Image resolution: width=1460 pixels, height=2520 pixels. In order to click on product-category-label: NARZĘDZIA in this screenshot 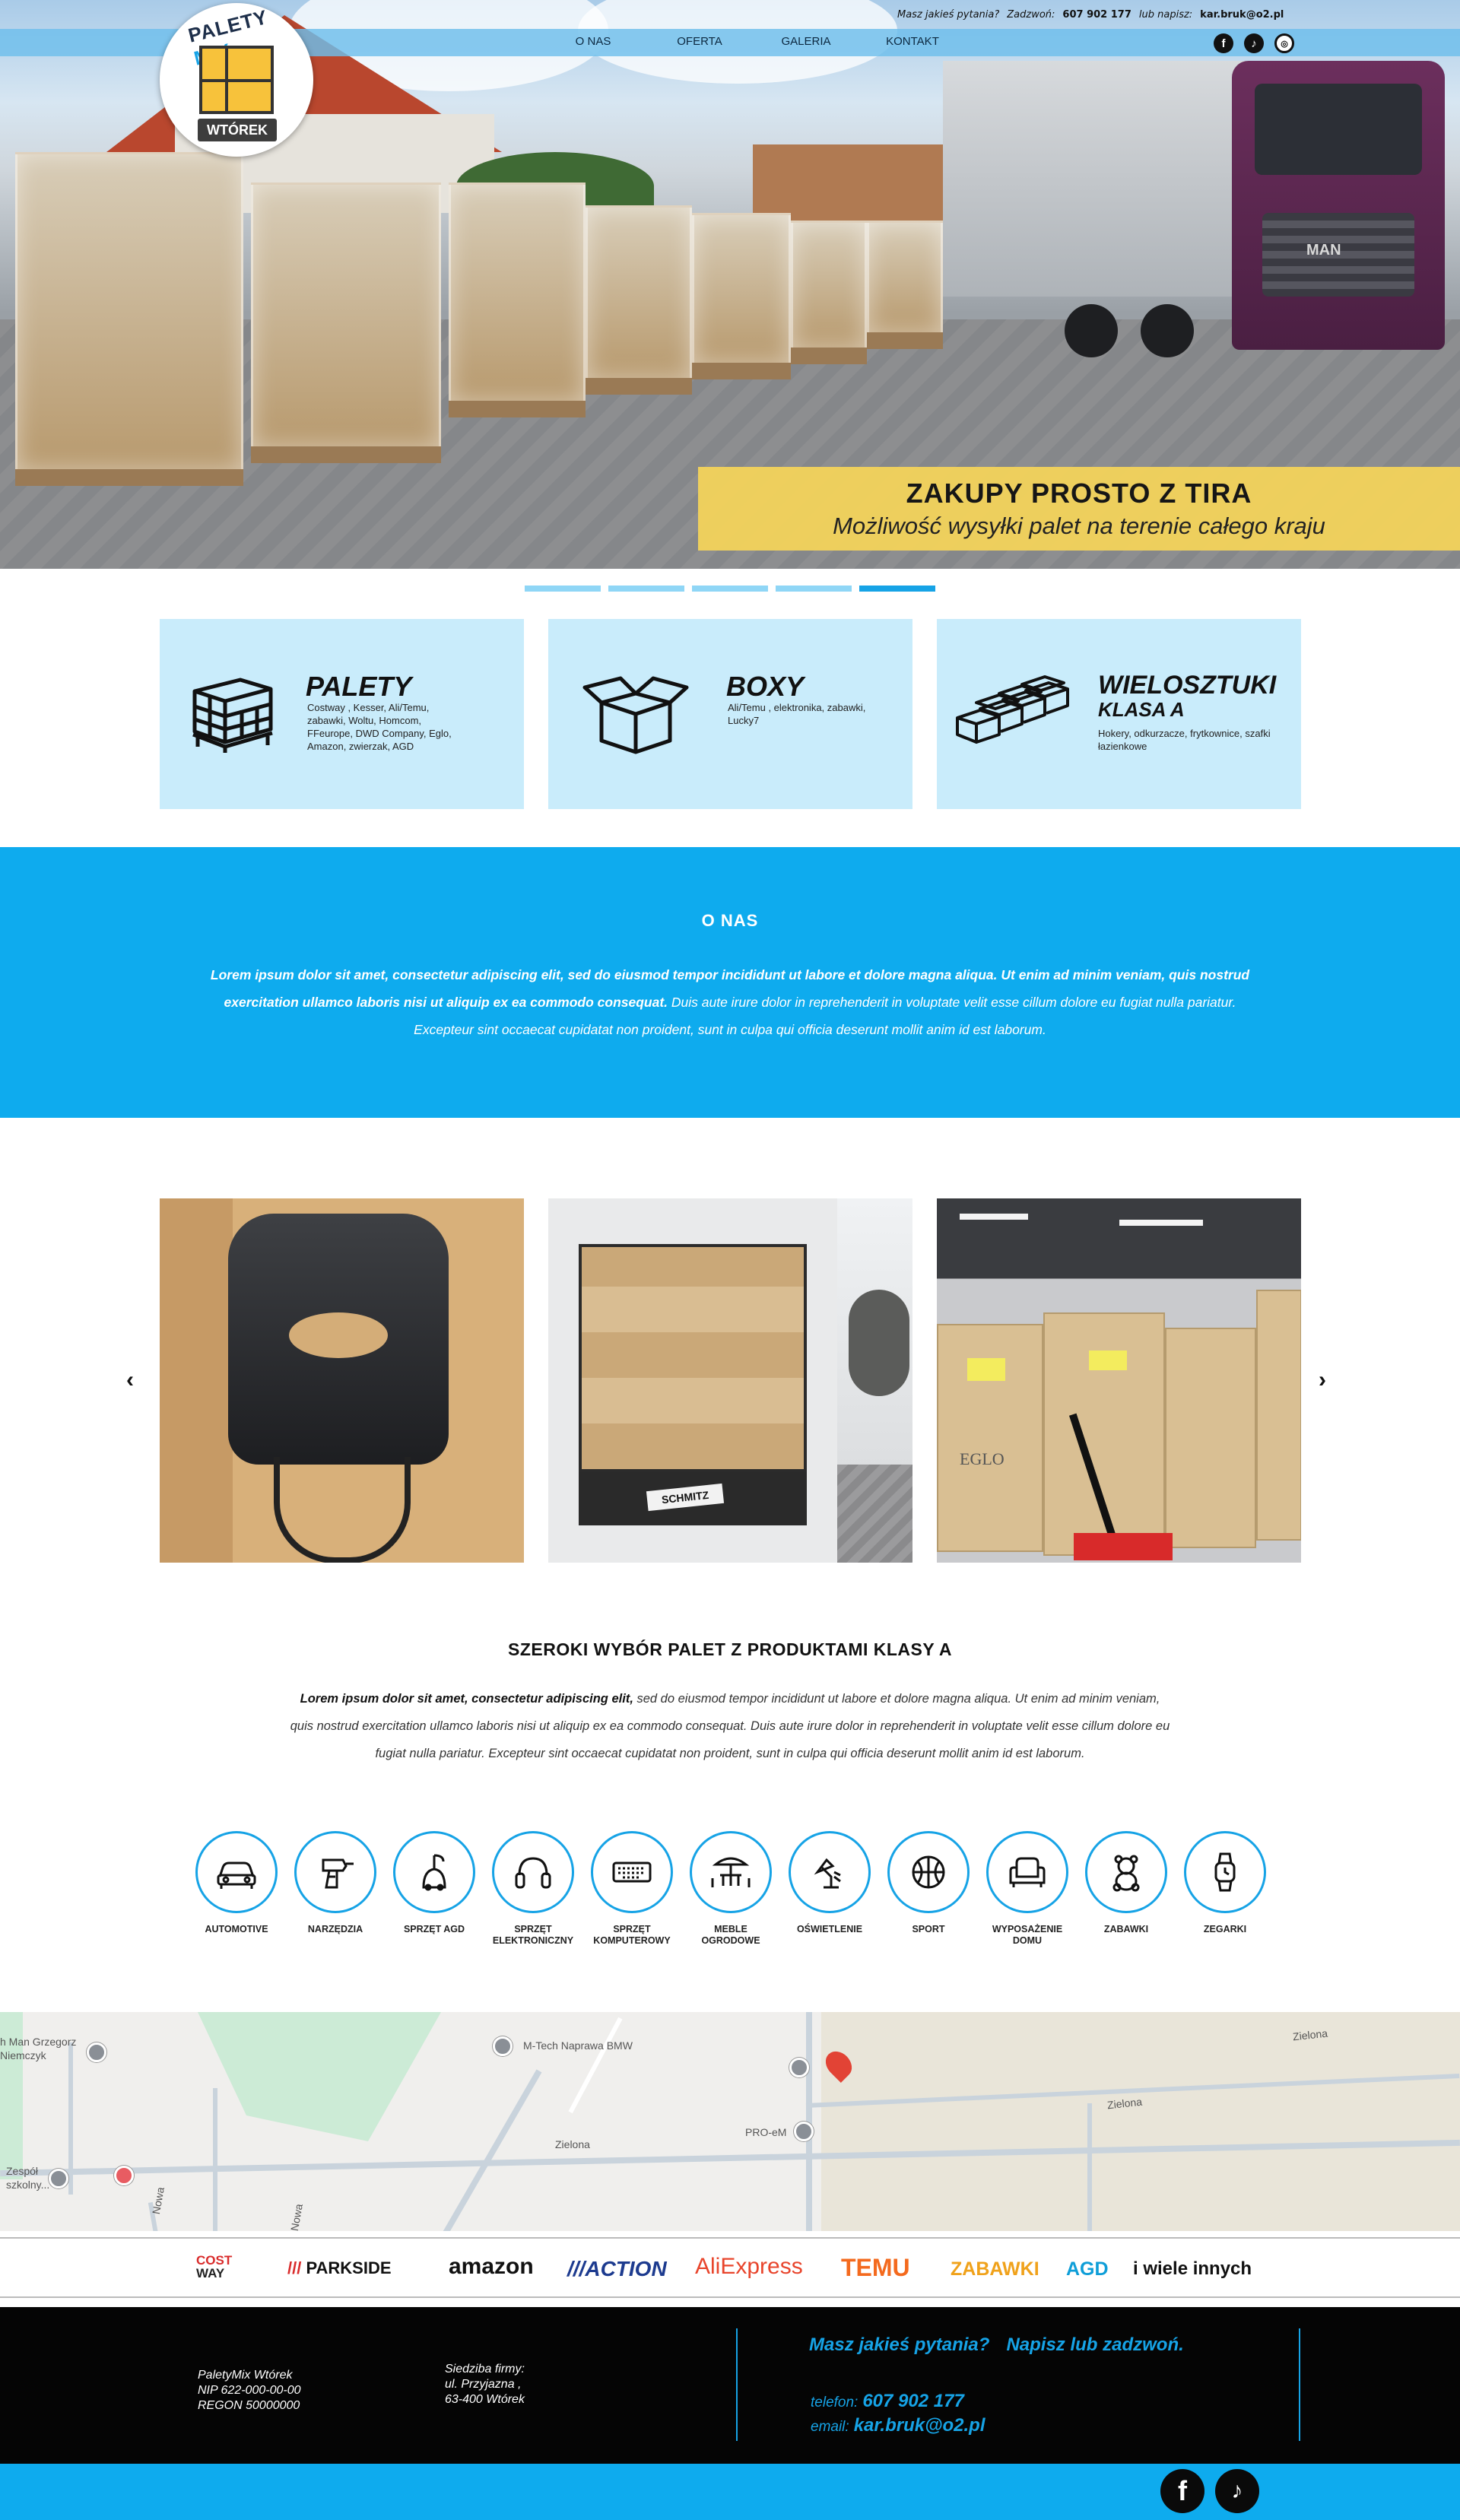, I will do `click(335, 1929)`.